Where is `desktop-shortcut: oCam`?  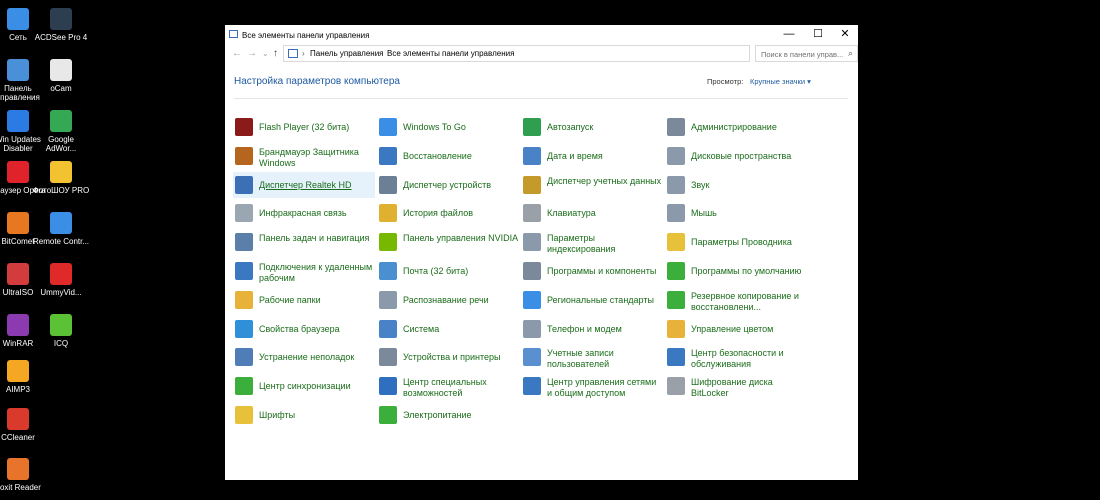
desktop-shortcut: oCam is located at coordinates (61, 76).